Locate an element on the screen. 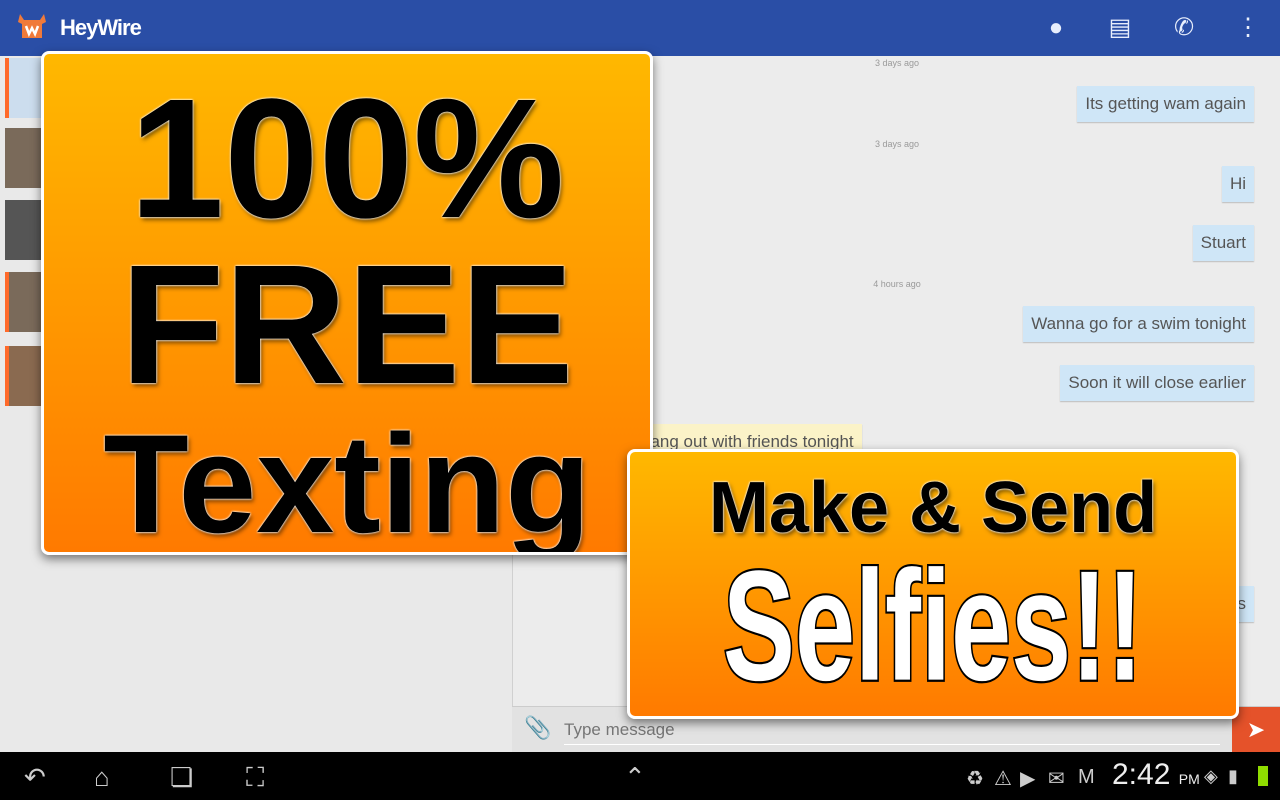 This screenshot has height=800, width=1280. message-bubble: Its getting wam again is located at coordinates (1165, 104).